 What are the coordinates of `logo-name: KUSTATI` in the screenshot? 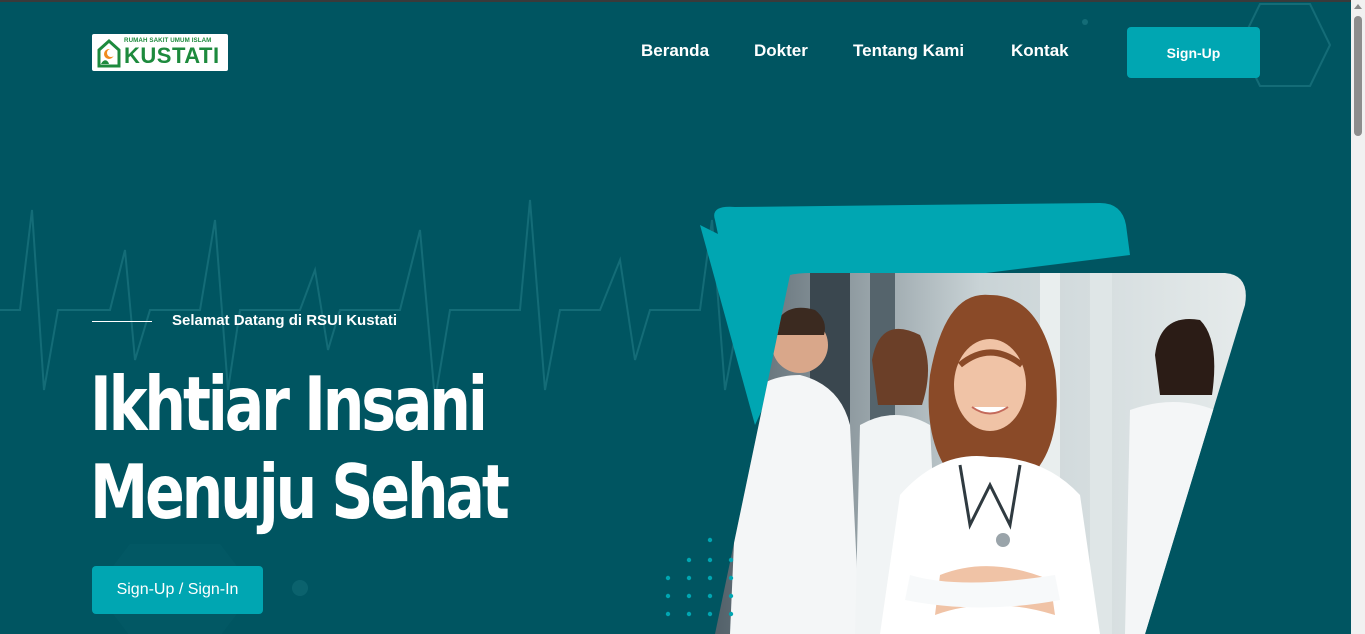 It's located at (172, 55).